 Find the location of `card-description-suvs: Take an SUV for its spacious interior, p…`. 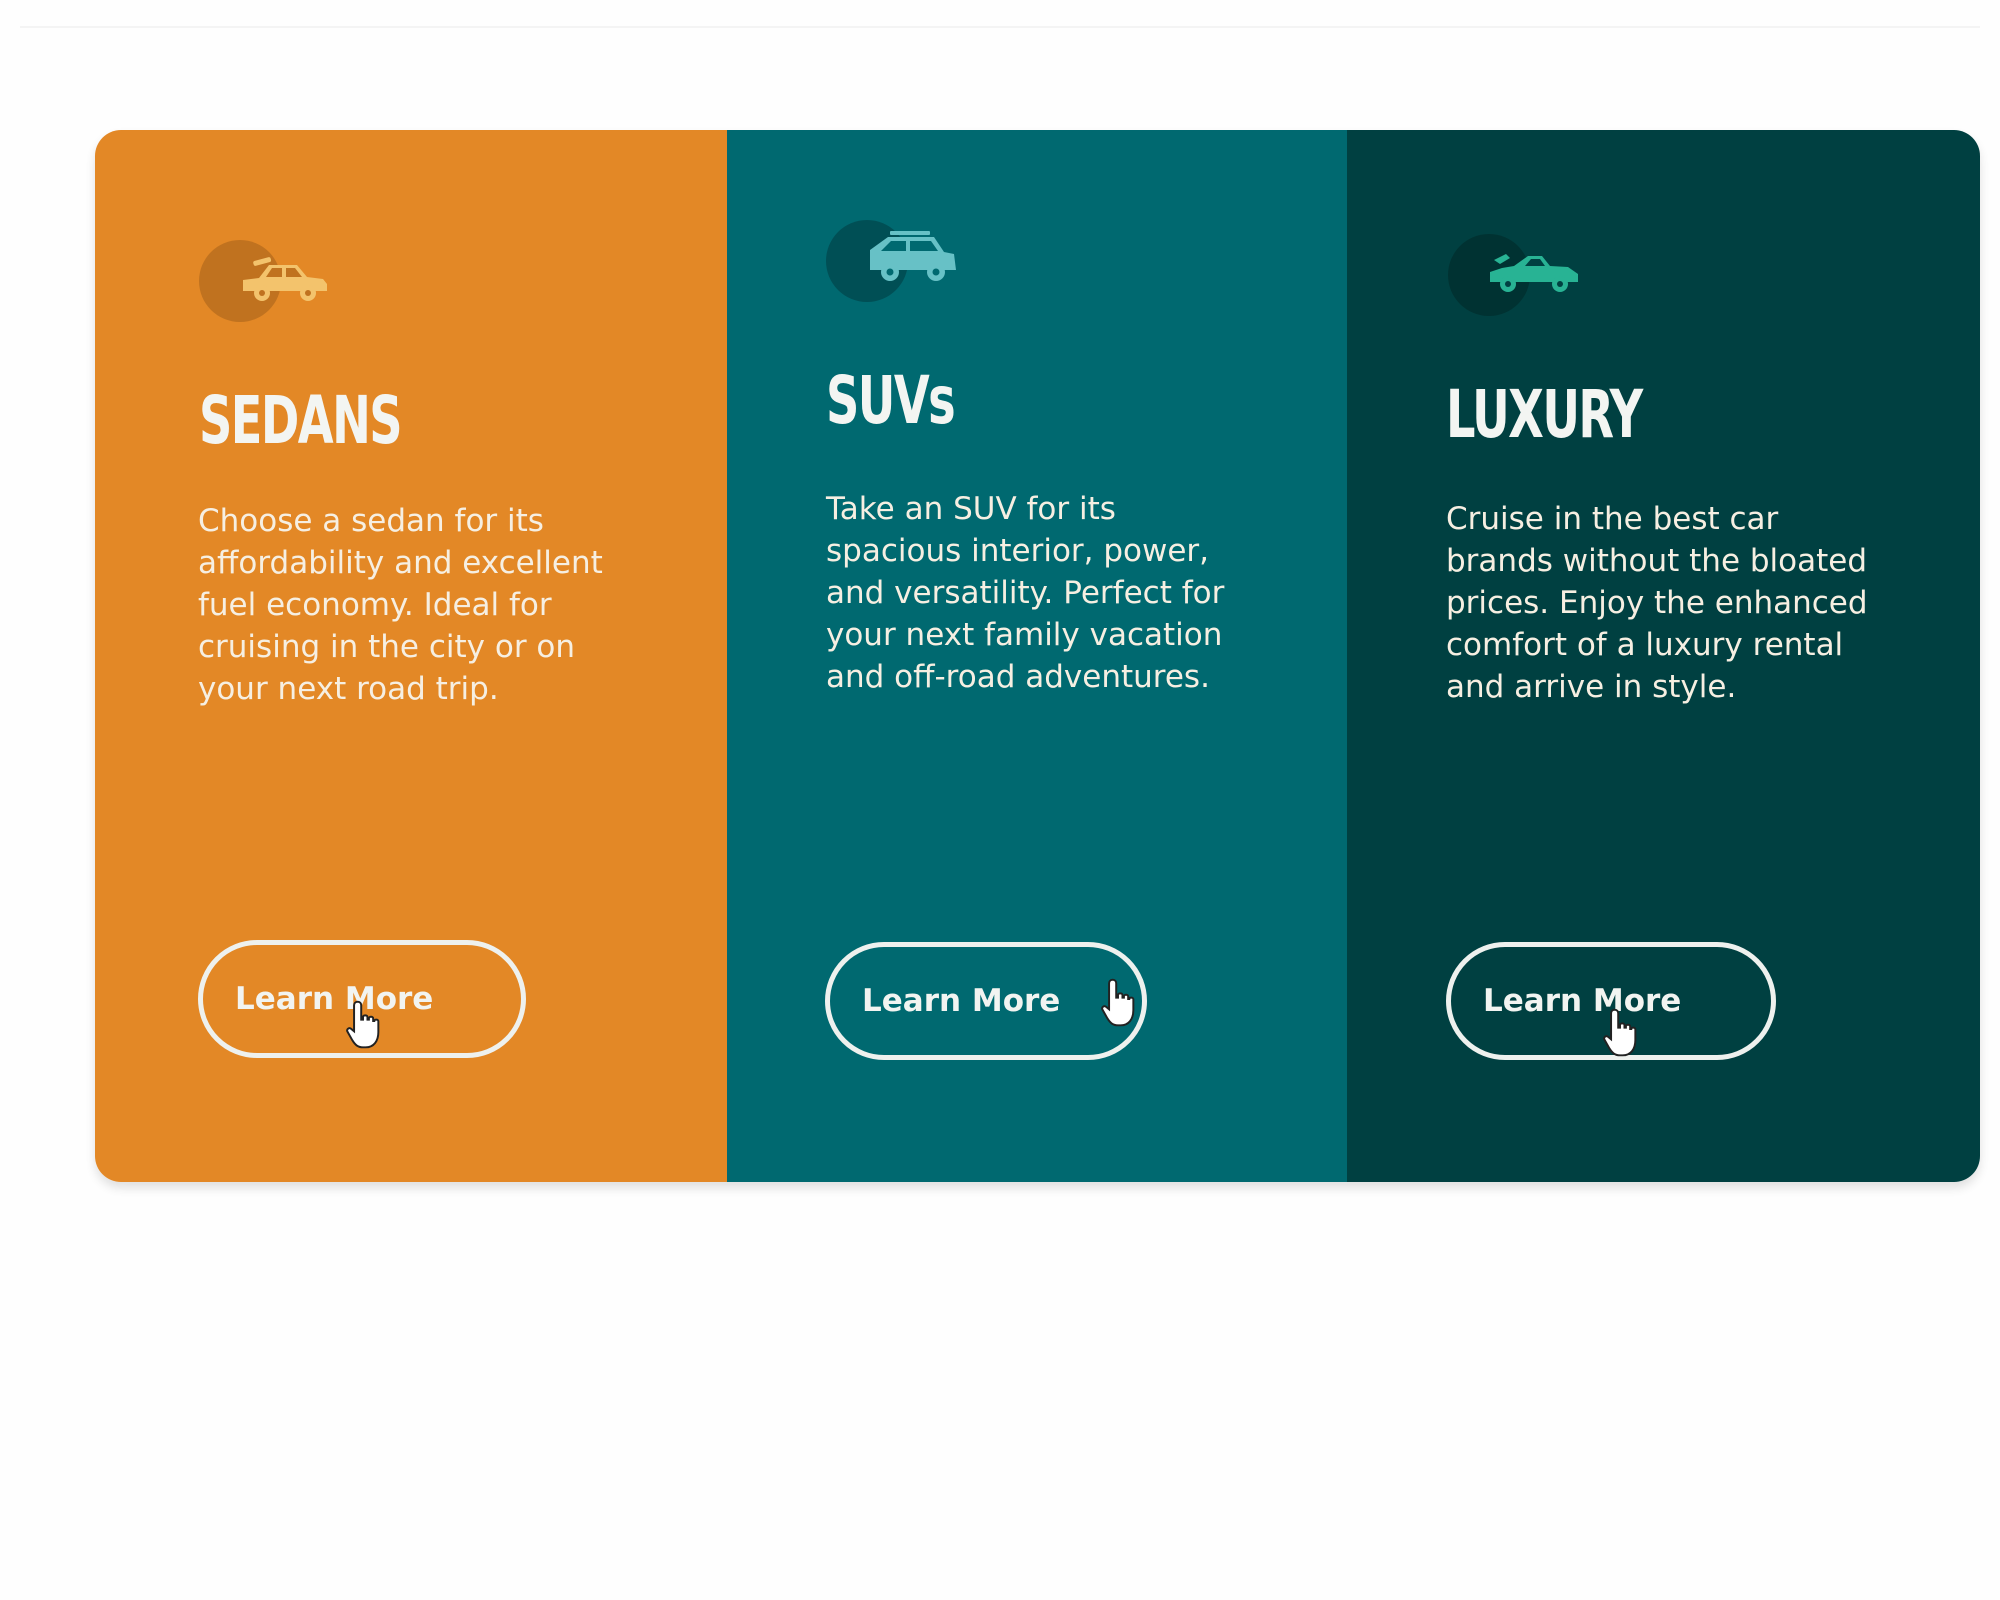

card-description-suvs: Take an SUV for its spacious interior, p… is located at coordinates (1025, 593).